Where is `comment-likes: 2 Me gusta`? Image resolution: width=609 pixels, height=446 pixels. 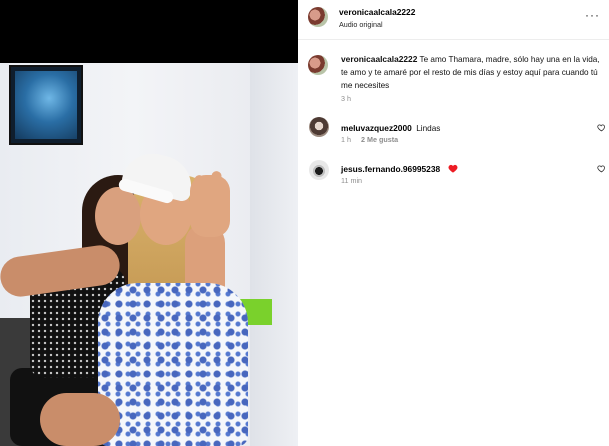 comment-likes: 2 Me gusta is located at coordinates (379, 139).